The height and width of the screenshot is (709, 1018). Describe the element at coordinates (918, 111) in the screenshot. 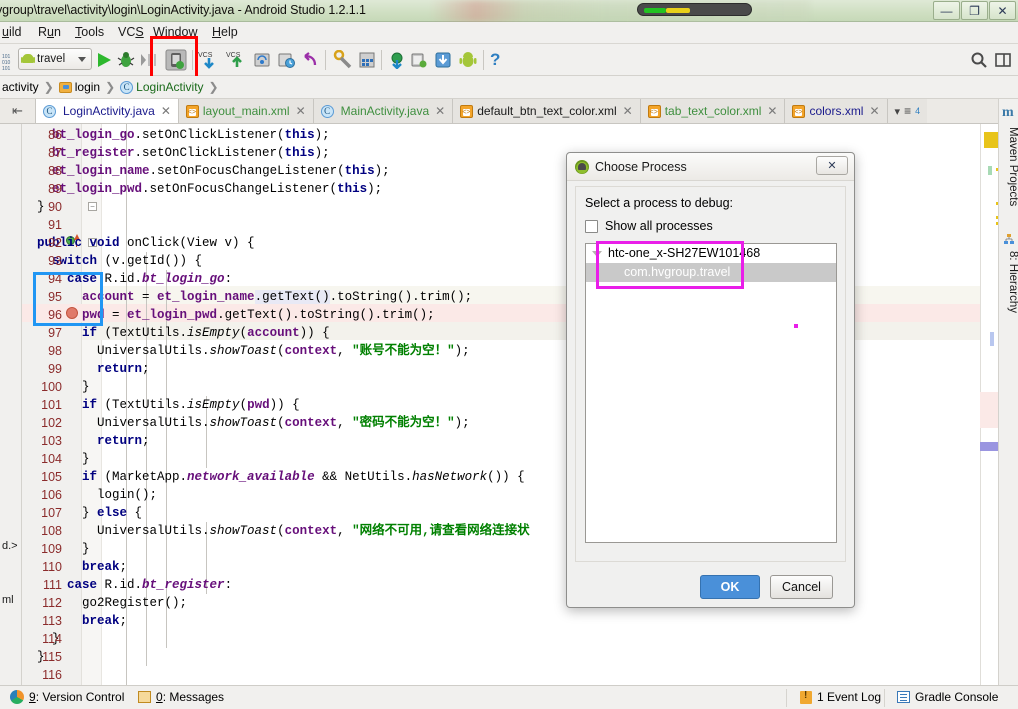

I see `tab-overflow-count: 4` at that location.